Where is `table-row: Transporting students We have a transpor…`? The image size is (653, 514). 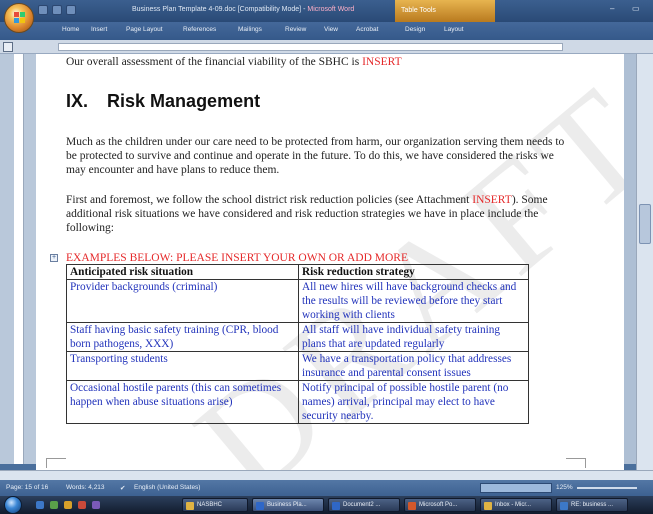
table-row: Transporting students We have a transpor… is located at coordinates (297, 366).